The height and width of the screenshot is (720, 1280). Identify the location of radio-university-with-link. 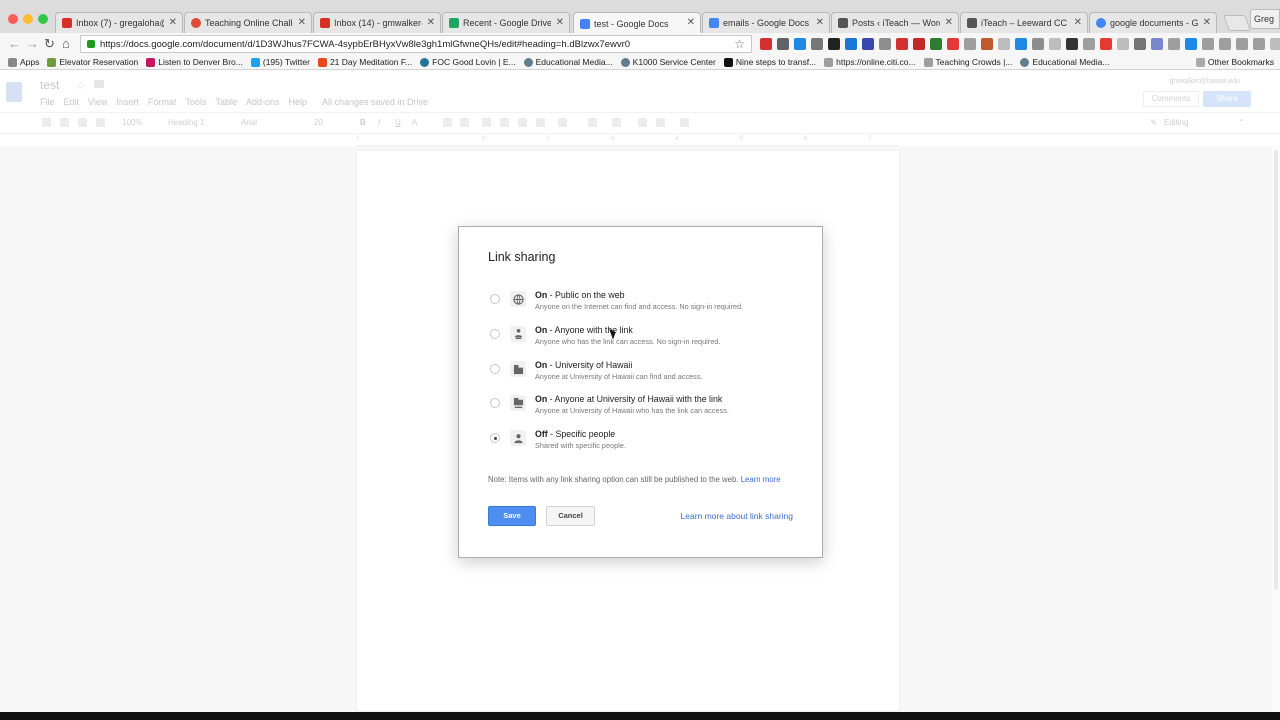
(495, 403).